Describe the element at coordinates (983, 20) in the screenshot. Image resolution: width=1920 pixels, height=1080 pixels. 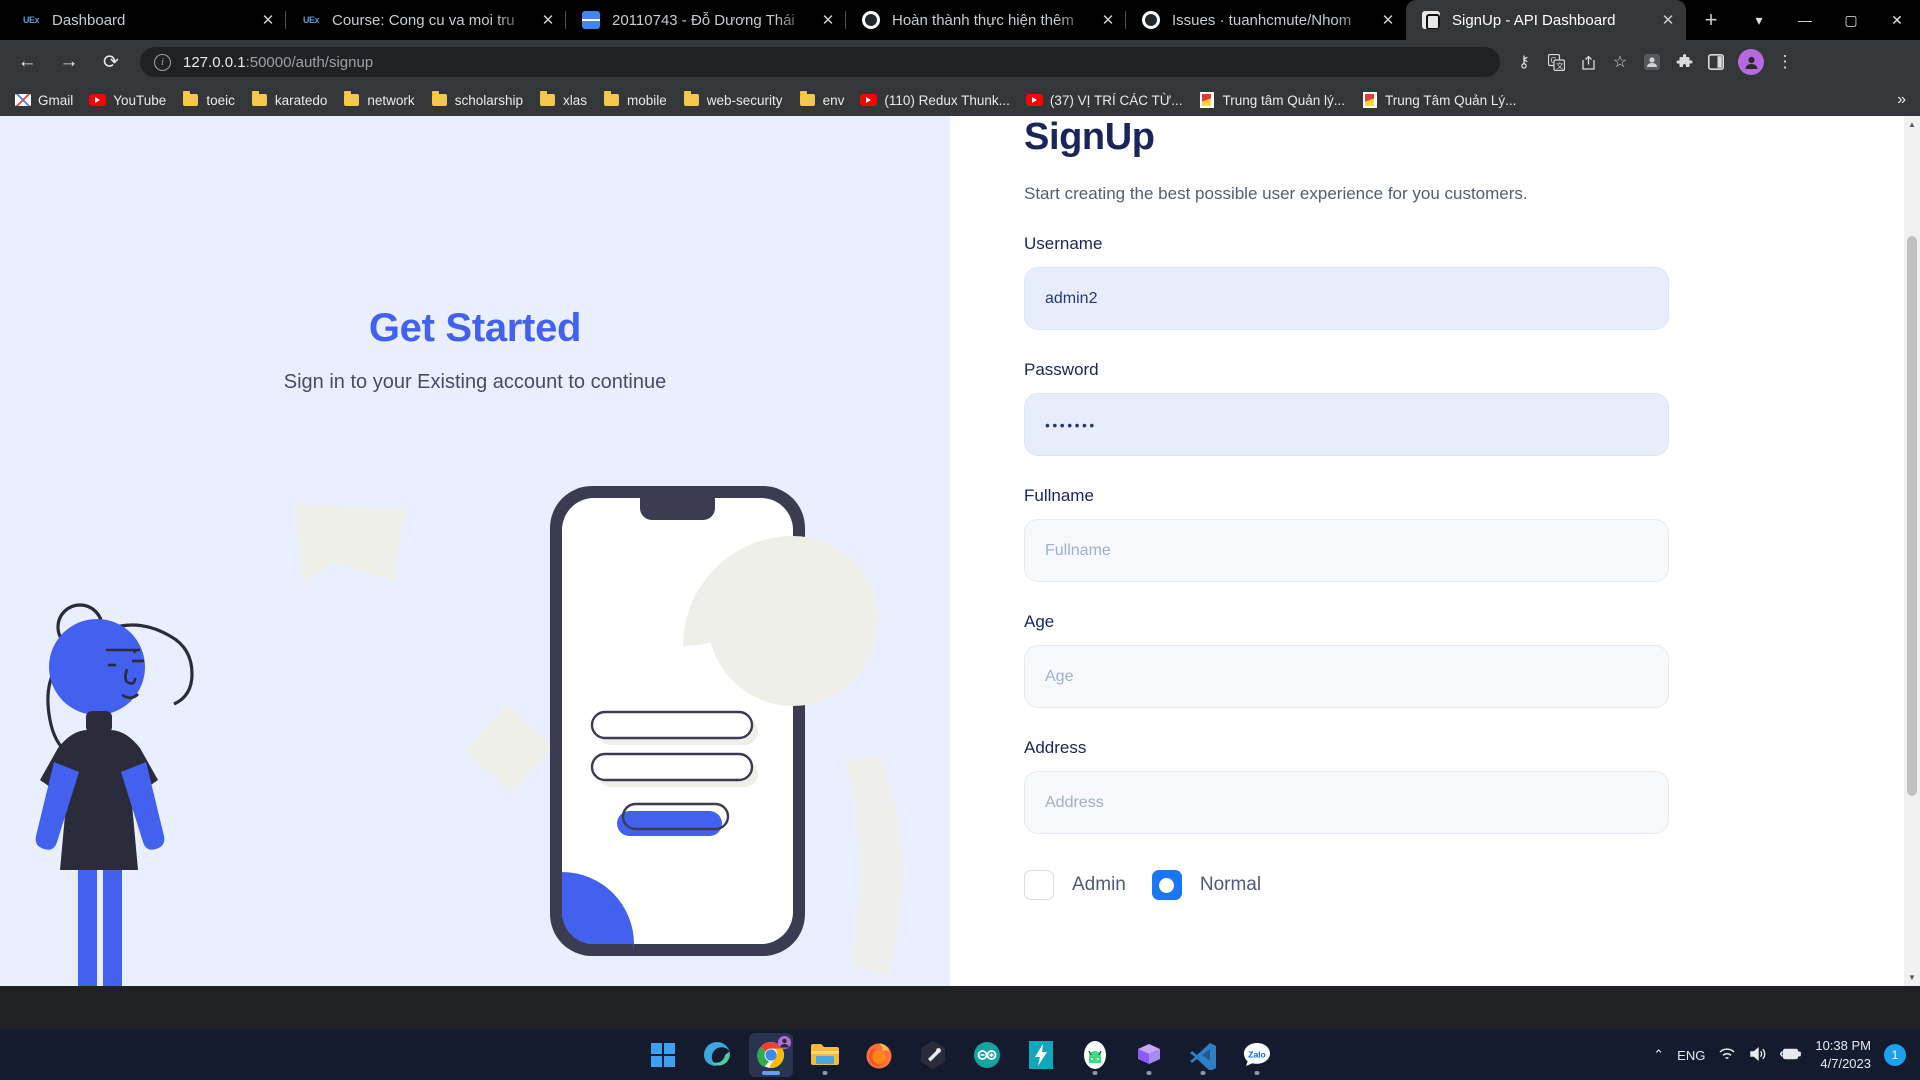
I see `tab-title: Hoàn thành thực hiện thêm` at that location.